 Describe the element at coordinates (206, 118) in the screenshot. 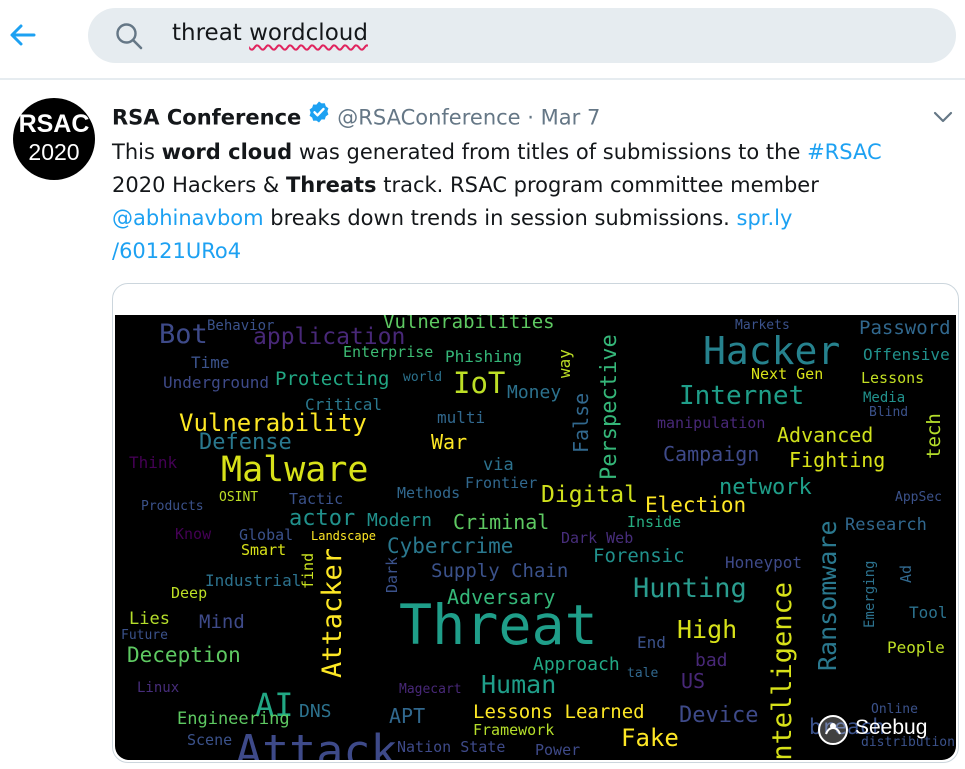

I see `author-name: RSA Conference` at that location.